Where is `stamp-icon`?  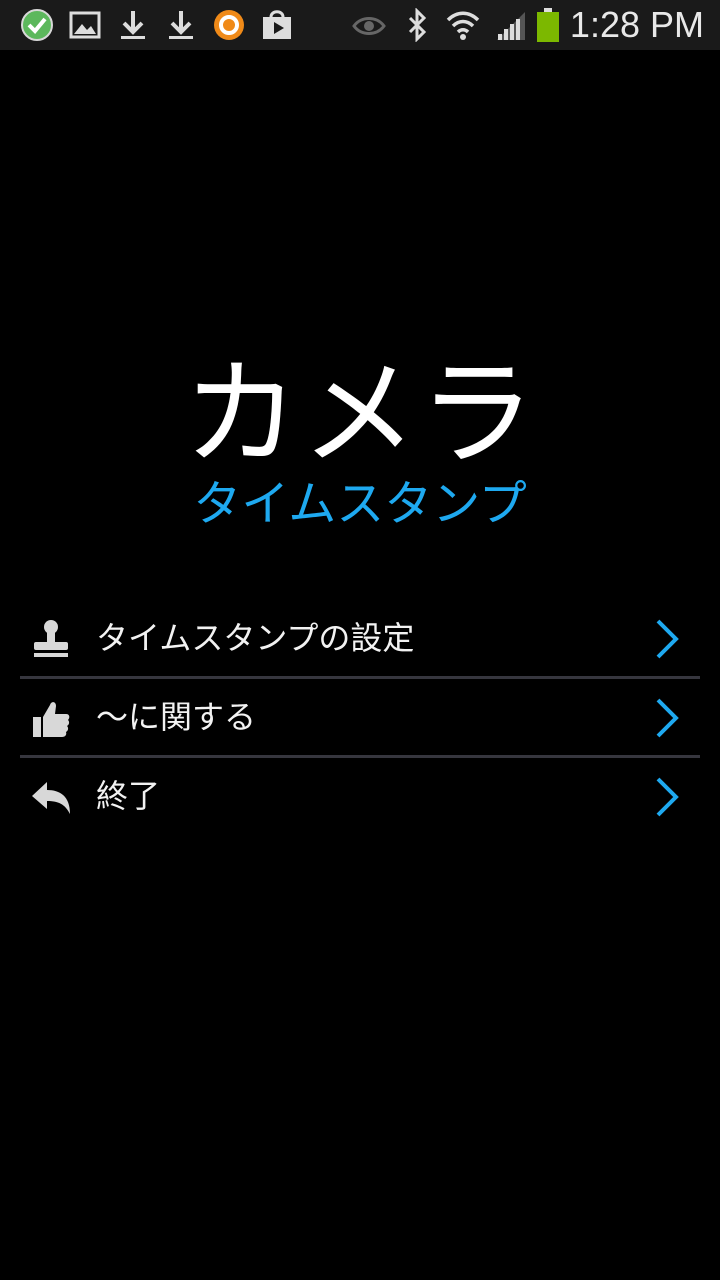
stamp-icon is located at coordinates (51, 638).